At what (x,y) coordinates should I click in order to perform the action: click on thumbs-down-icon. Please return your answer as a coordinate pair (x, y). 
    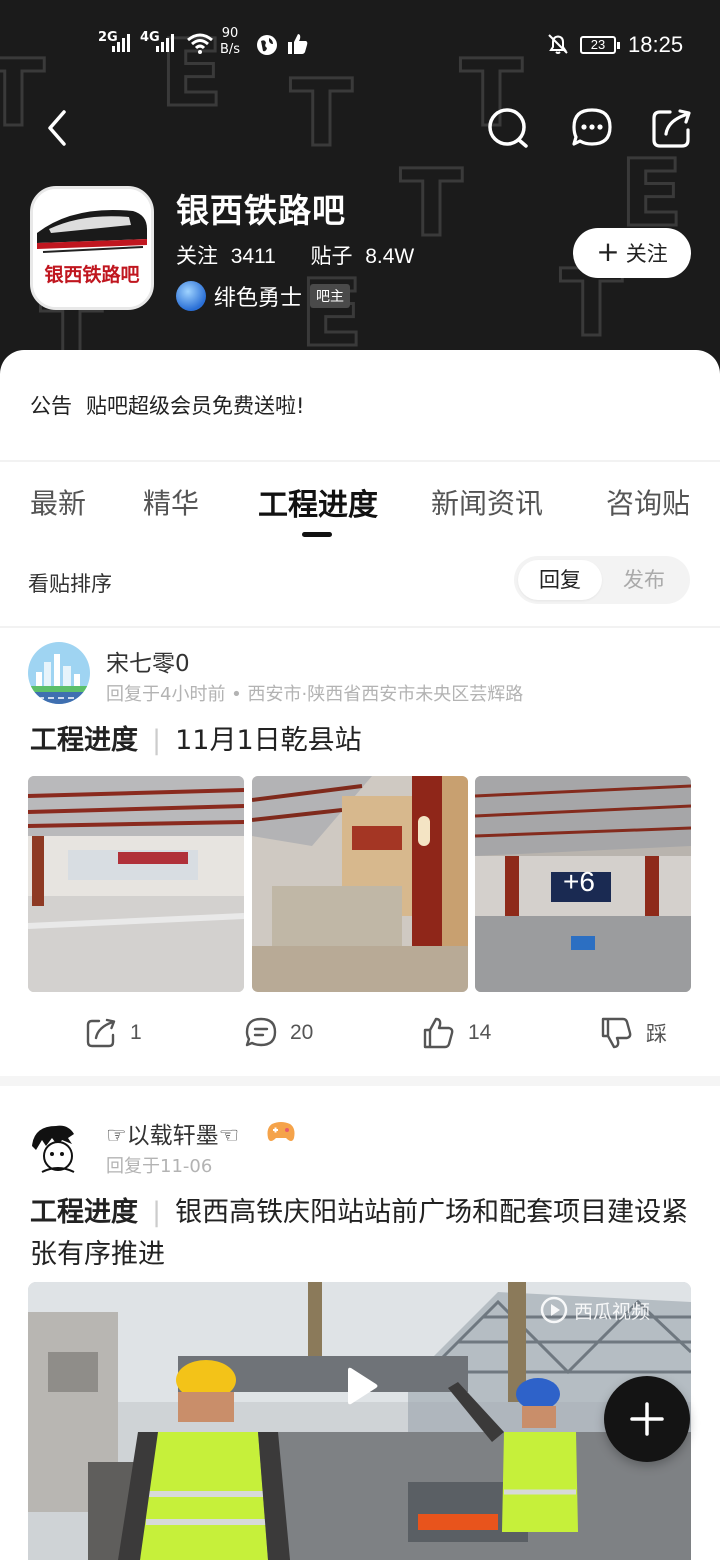
    Looking at the image, I should click on (616, 1033).